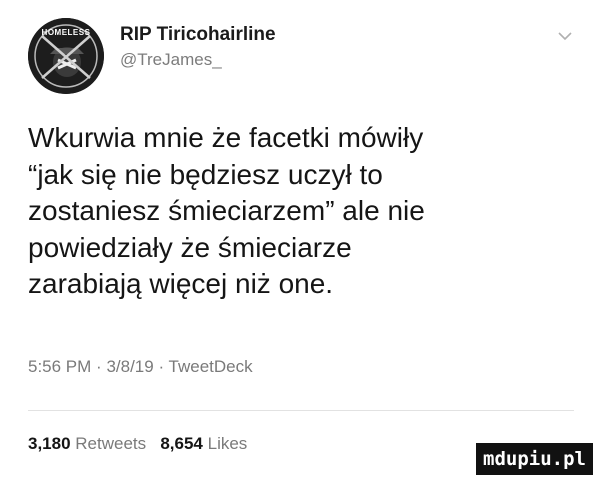  What do you see at coordinates (534, 459) in the screenshot?
I see `watermark: mdupiu.pl` at bounding box center [534, 459].